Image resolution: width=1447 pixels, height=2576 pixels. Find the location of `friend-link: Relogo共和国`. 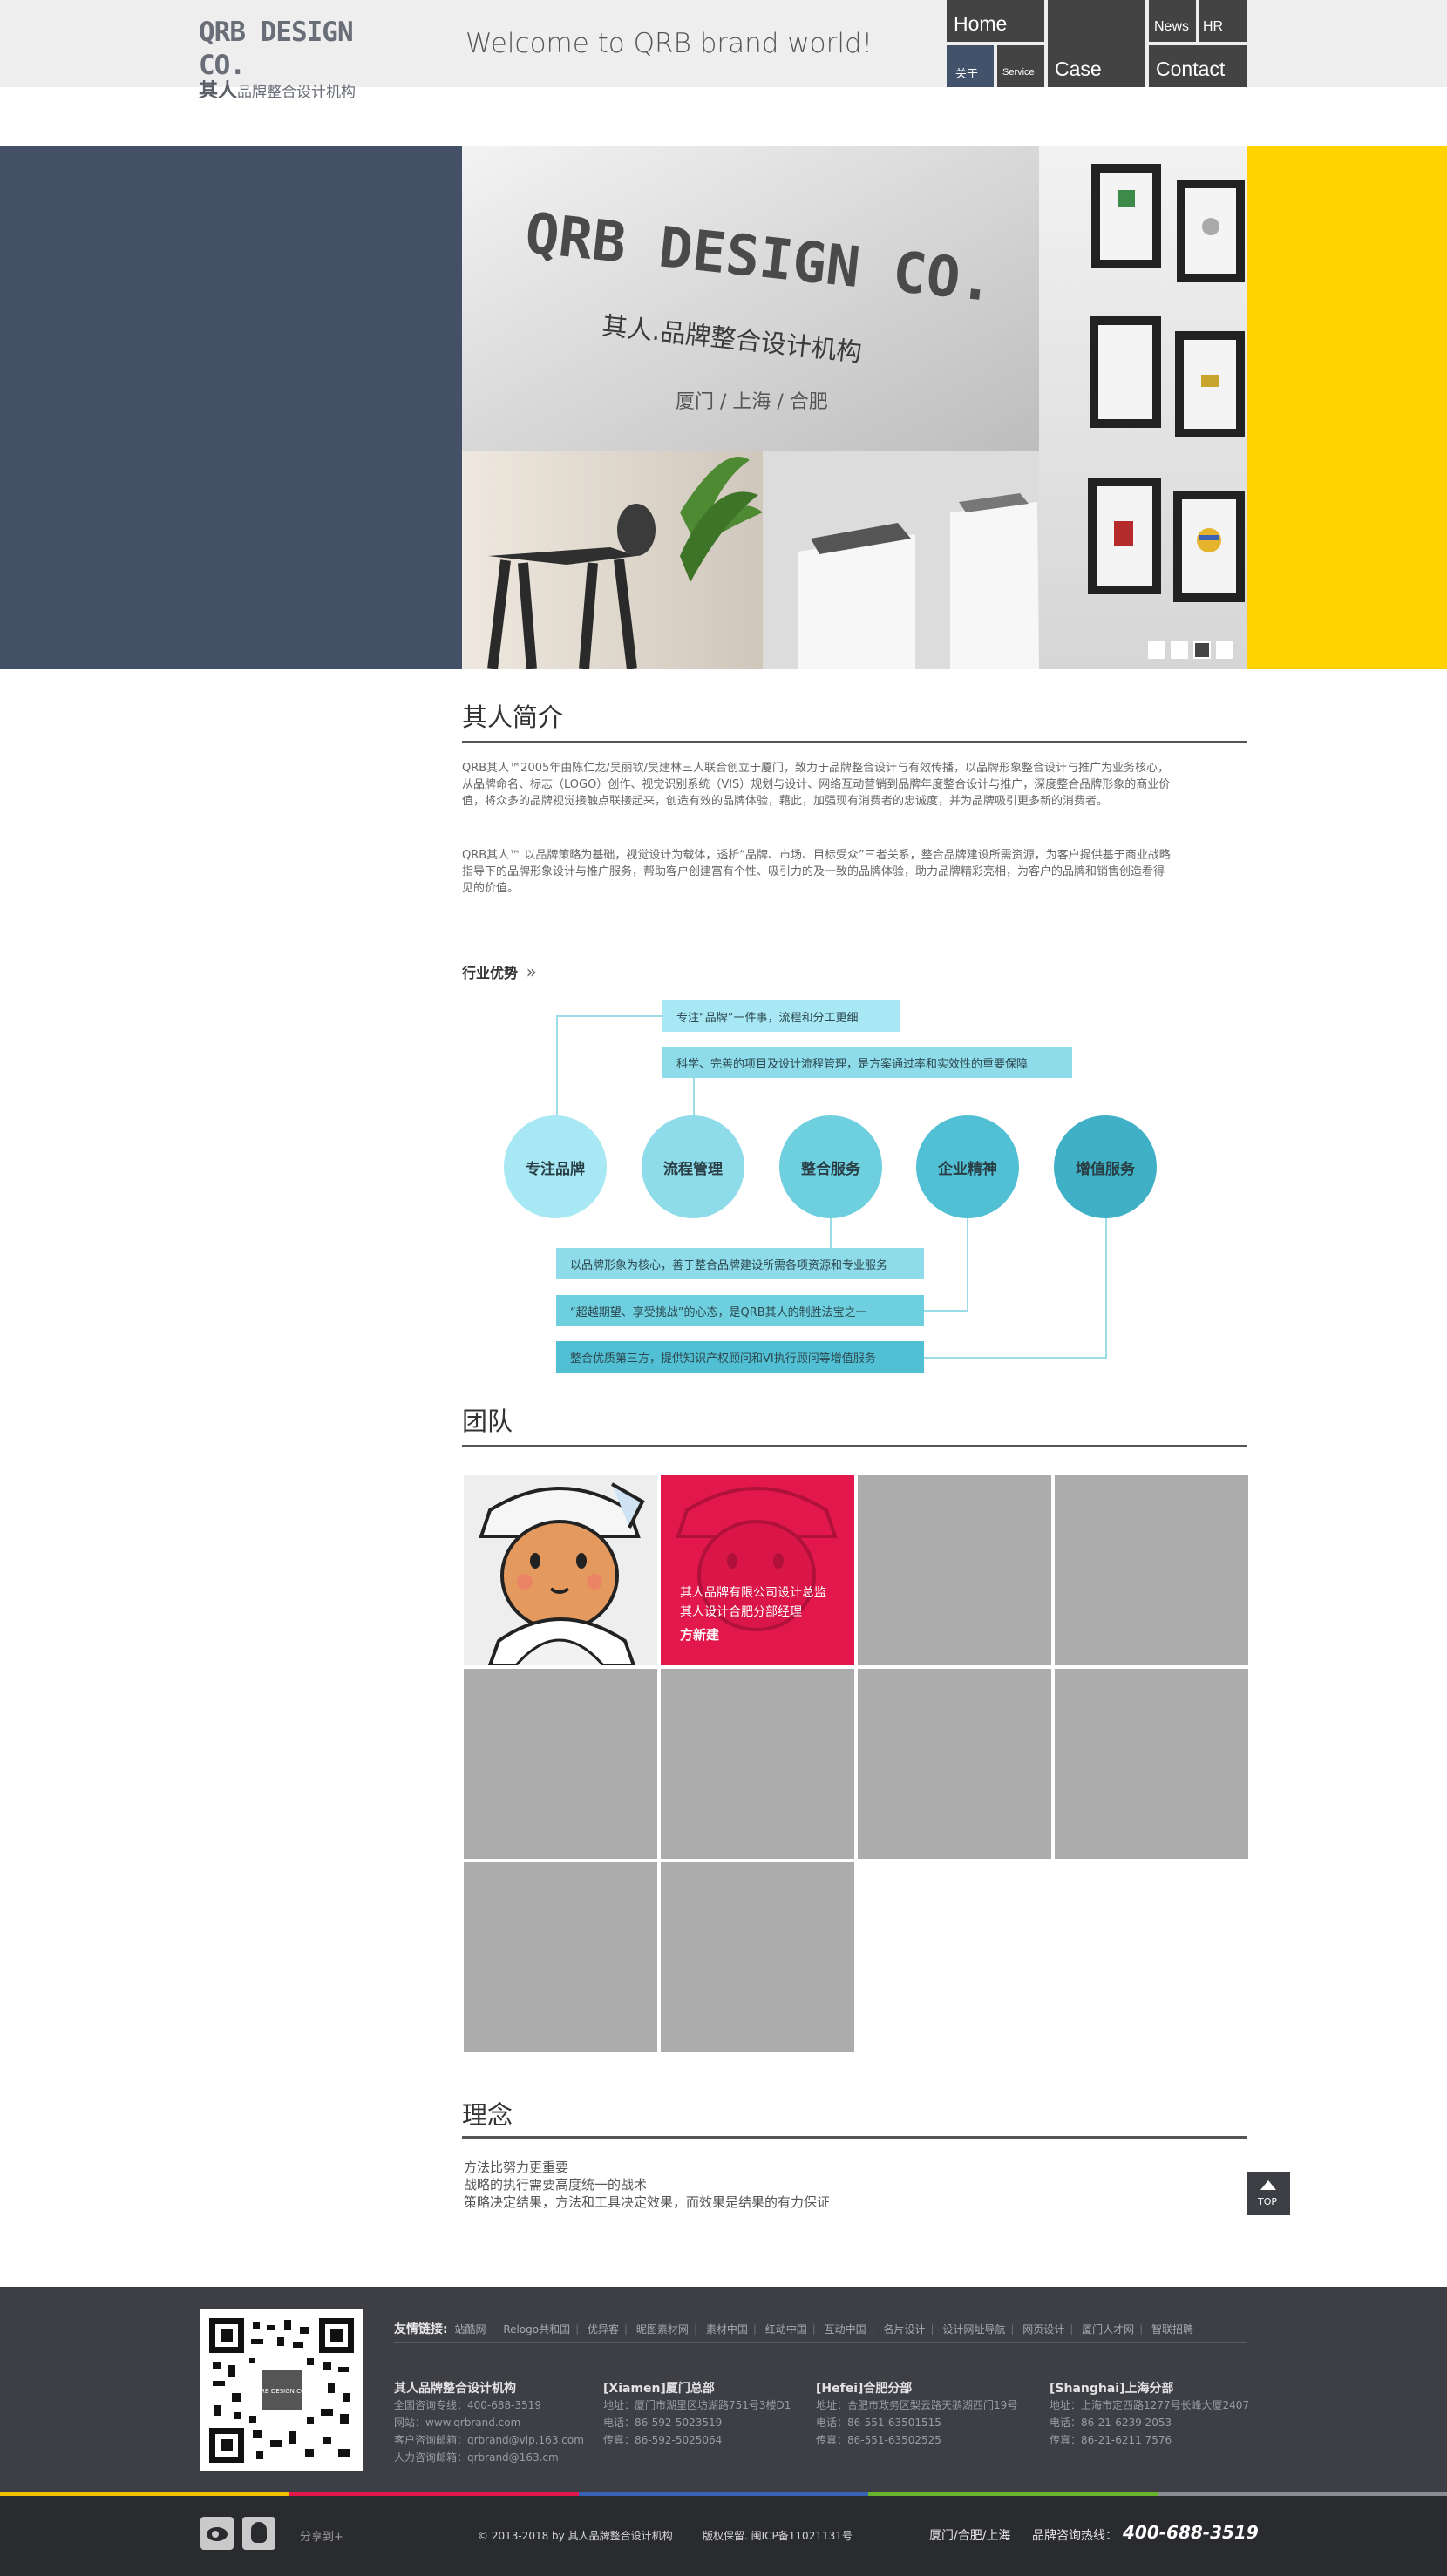

friend-link: Relogo共和国 is located at coordinates (536, 2329).